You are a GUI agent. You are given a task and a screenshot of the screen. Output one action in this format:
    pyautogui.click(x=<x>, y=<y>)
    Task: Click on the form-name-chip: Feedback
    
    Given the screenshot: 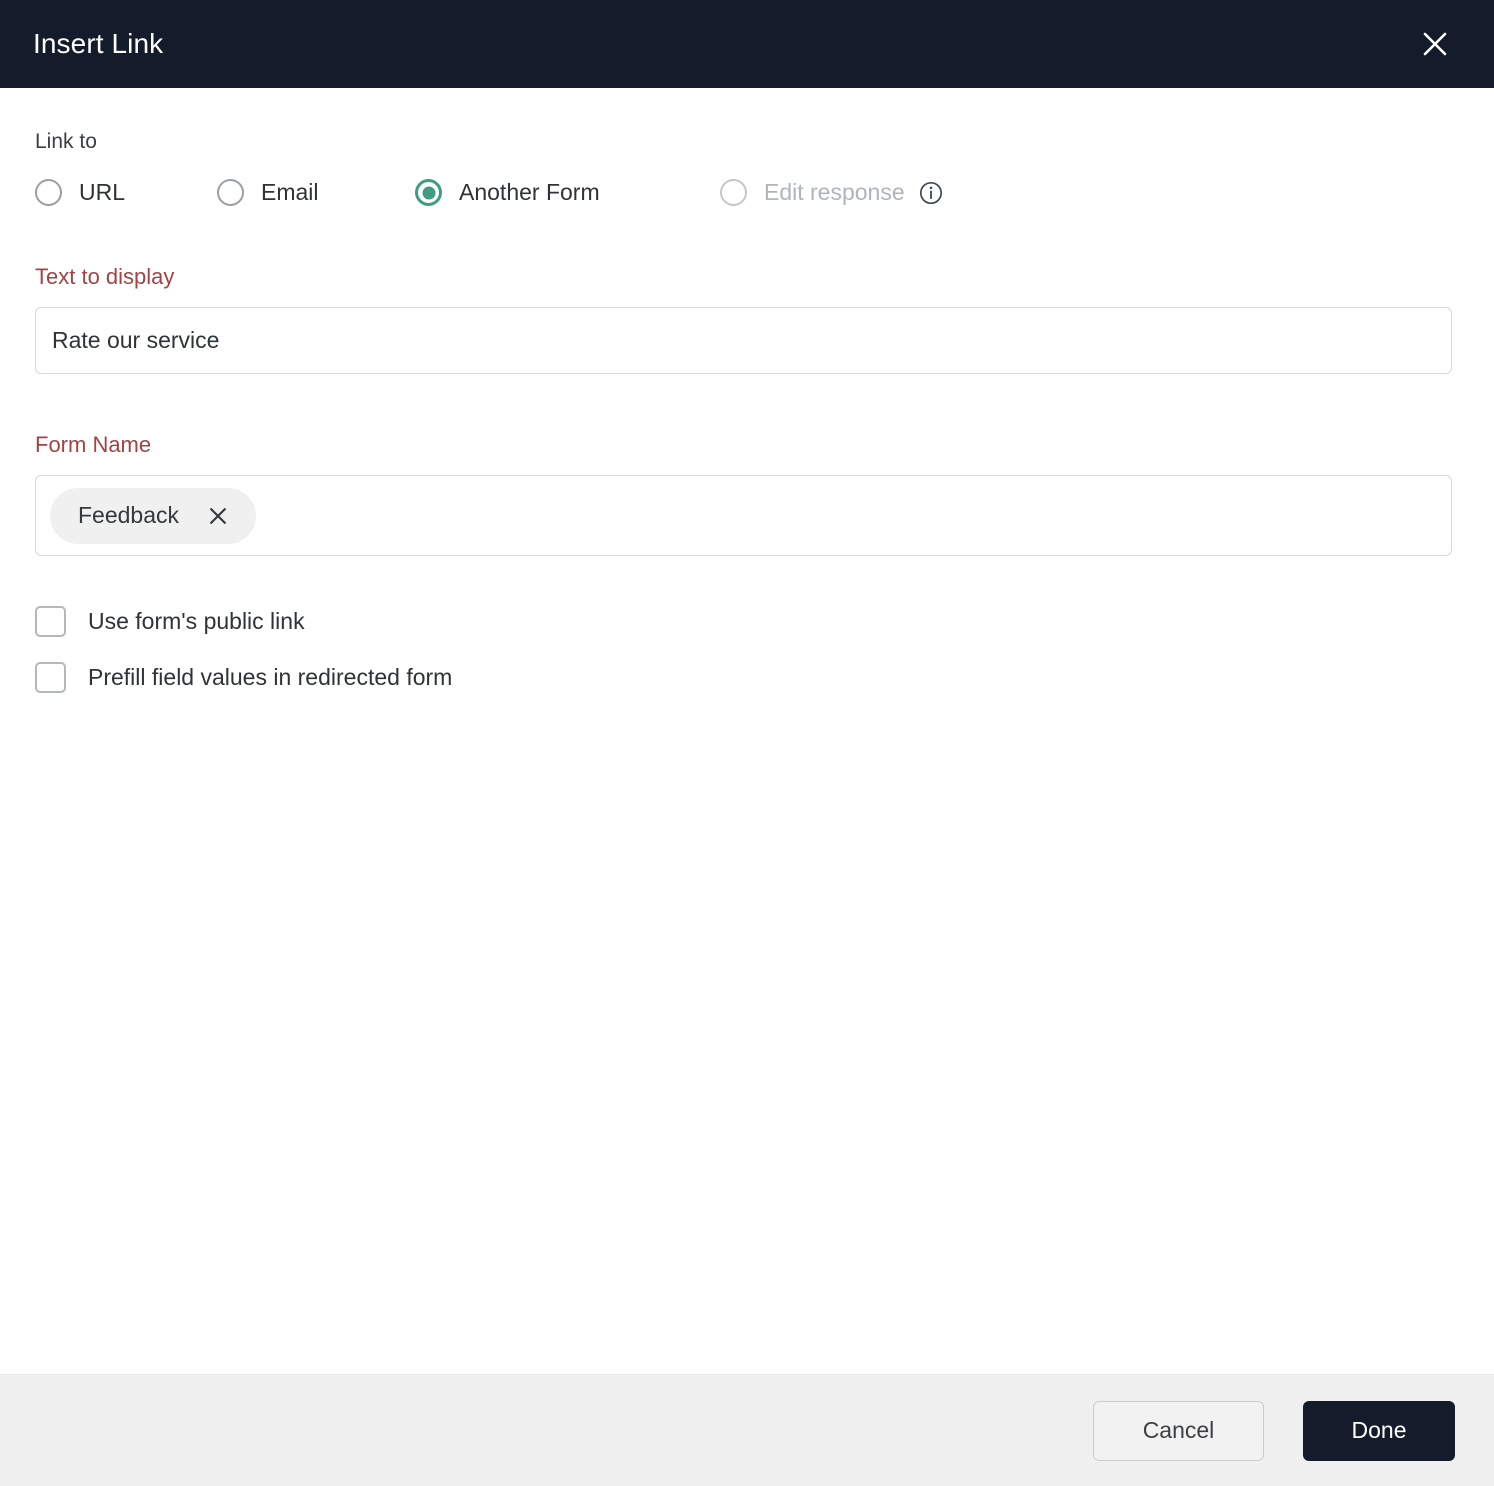 What is the action you would take?
    pyautogui.click(x=153, y=515)
    